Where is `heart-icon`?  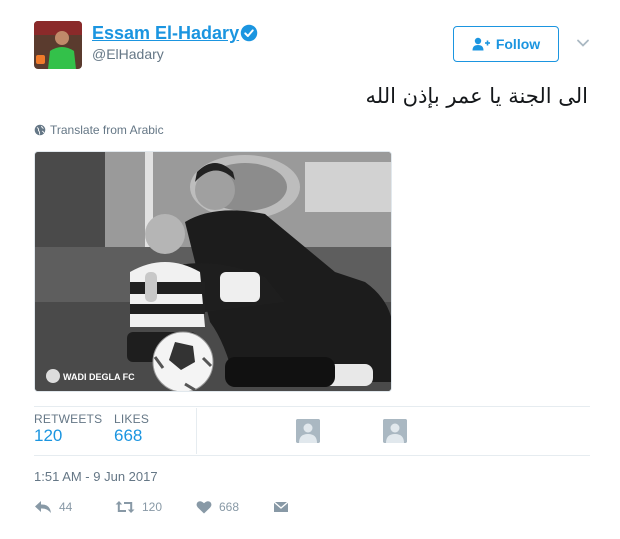
heart-icon is located at coordinates (204, 507).